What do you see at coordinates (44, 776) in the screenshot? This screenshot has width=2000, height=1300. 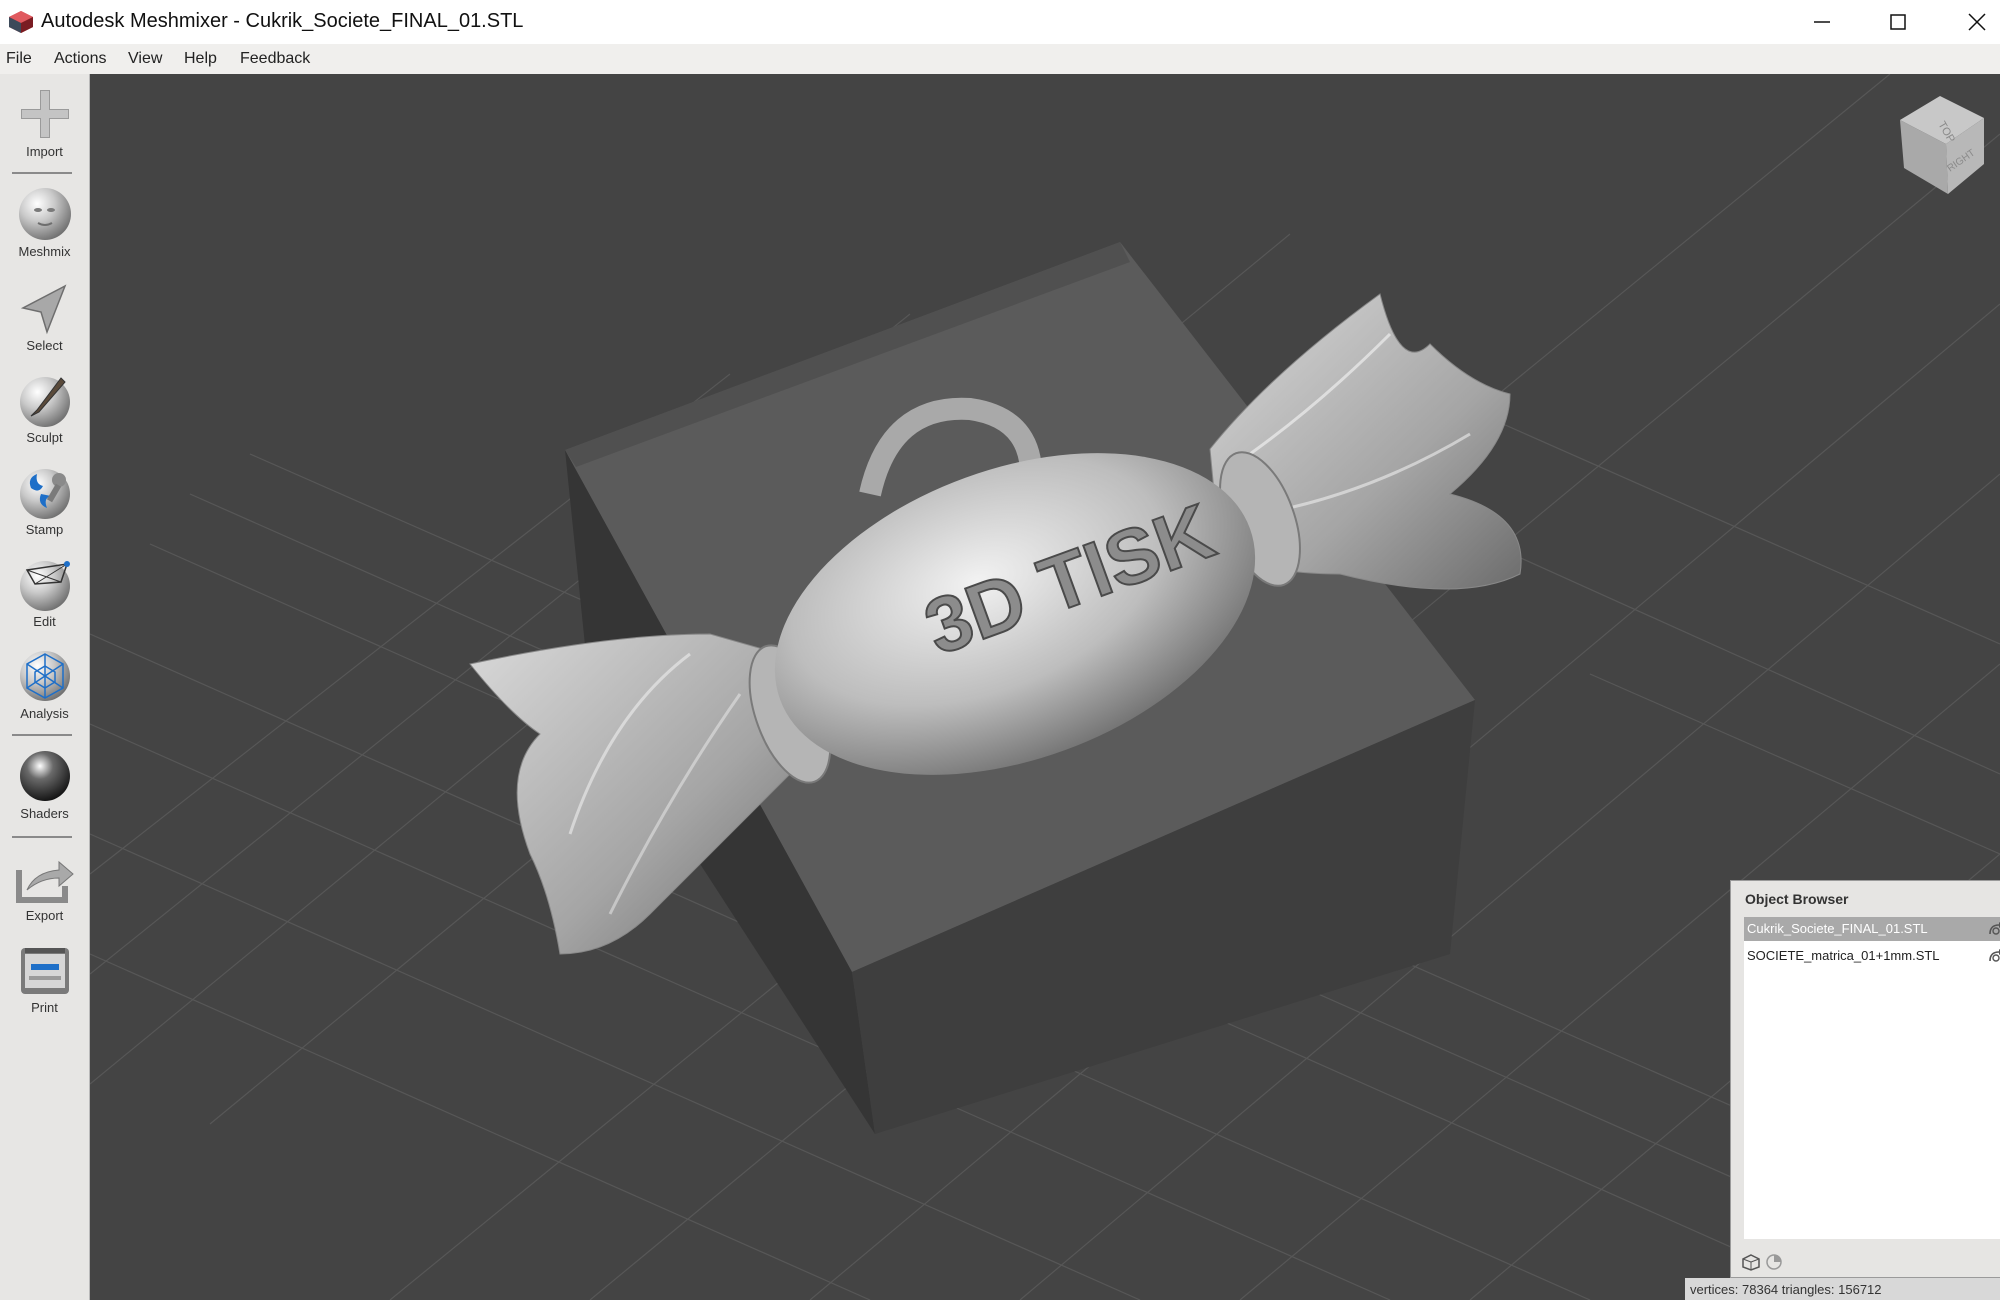 I see `shader-ball-icon` at bounding box center [44, 776].